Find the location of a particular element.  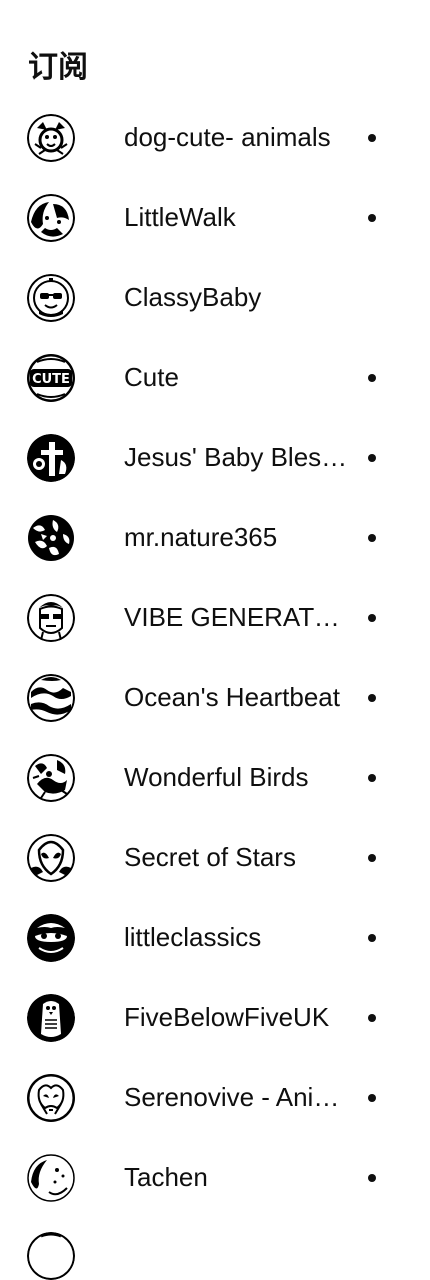

animal-avatar-icon is located at coordinates (51, 1098).